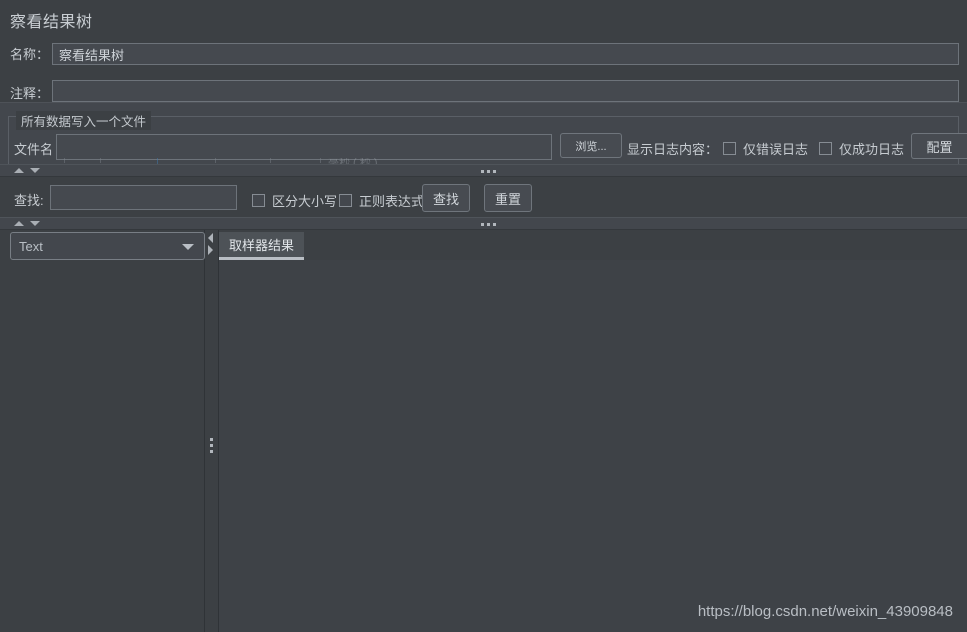 The image size is (967, 632). What do you see at coordinates (483, 102) in the screenshot?
I see `band-top-separator` at bounding box center [483, 102].